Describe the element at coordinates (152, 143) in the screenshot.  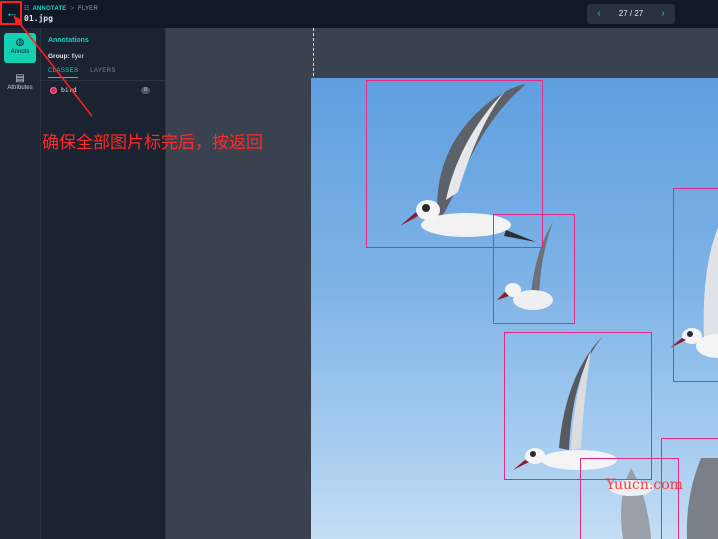
I see `instruction-text: 确保全部图片标完后，按返回` at that location.